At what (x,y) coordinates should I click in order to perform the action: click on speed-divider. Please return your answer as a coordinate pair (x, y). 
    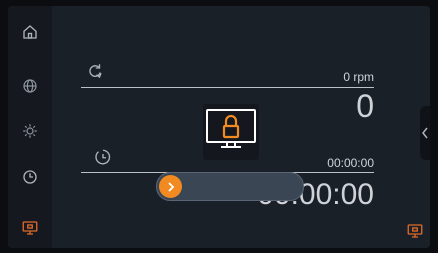
    Looking at the image, I should click on (227, 87).